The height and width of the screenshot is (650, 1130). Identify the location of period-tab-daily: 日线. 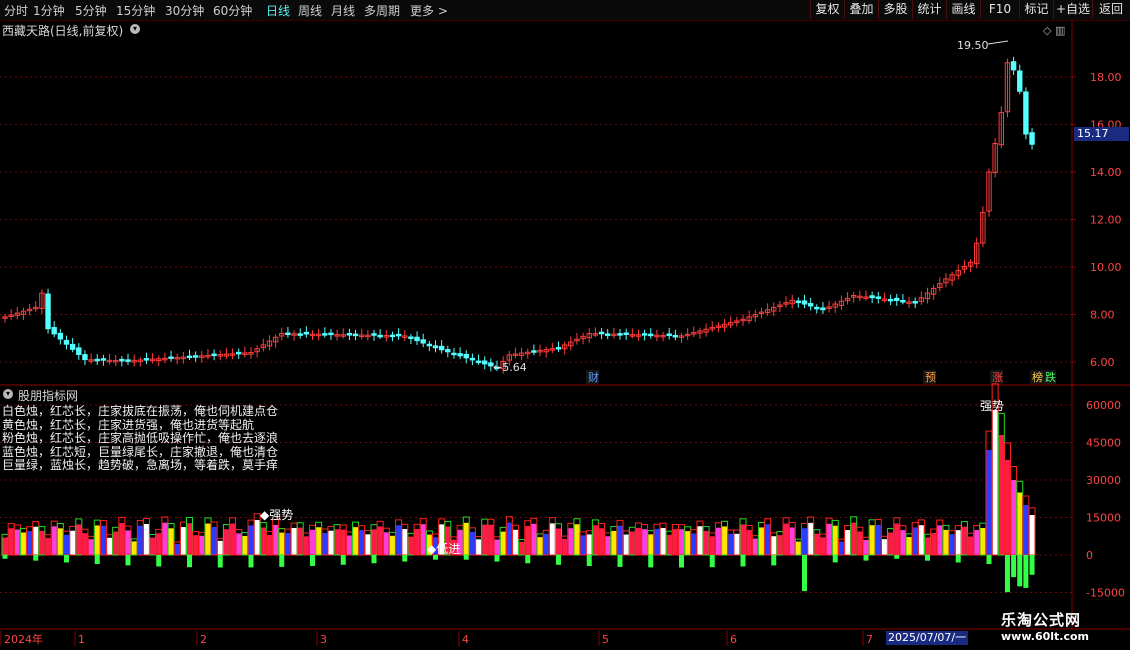
(278, 10).